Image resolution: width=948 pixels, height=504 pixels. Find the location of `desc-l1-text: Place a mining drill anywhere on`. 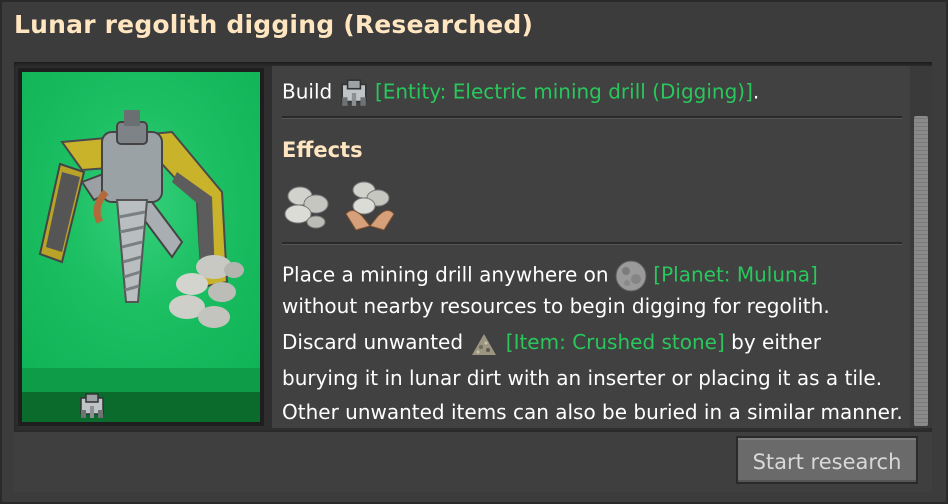

desc-l1-text: Place a mining drill anywhere on is located at coordinates (445, 274).